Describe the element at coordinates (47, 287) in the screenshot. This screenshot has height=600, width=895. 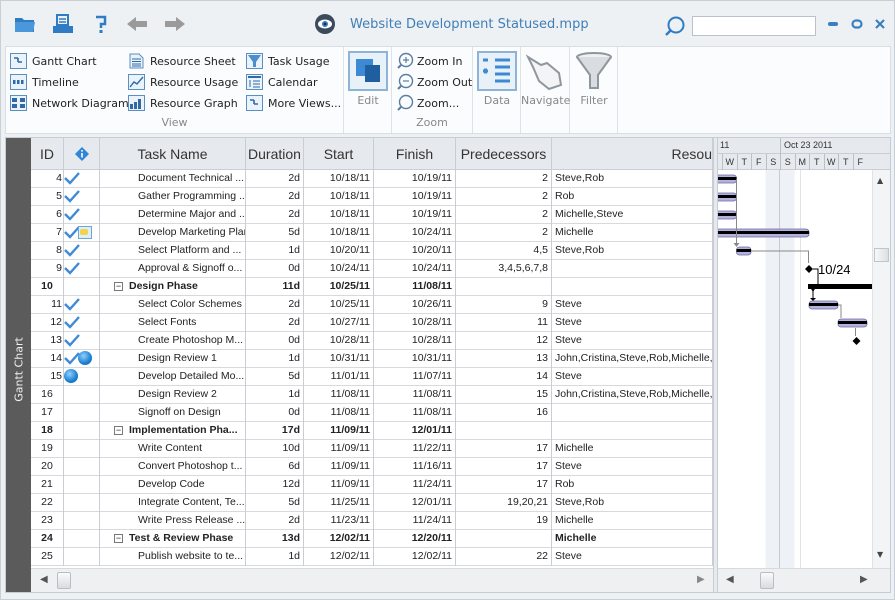
I see `task-id: 10` at that location.